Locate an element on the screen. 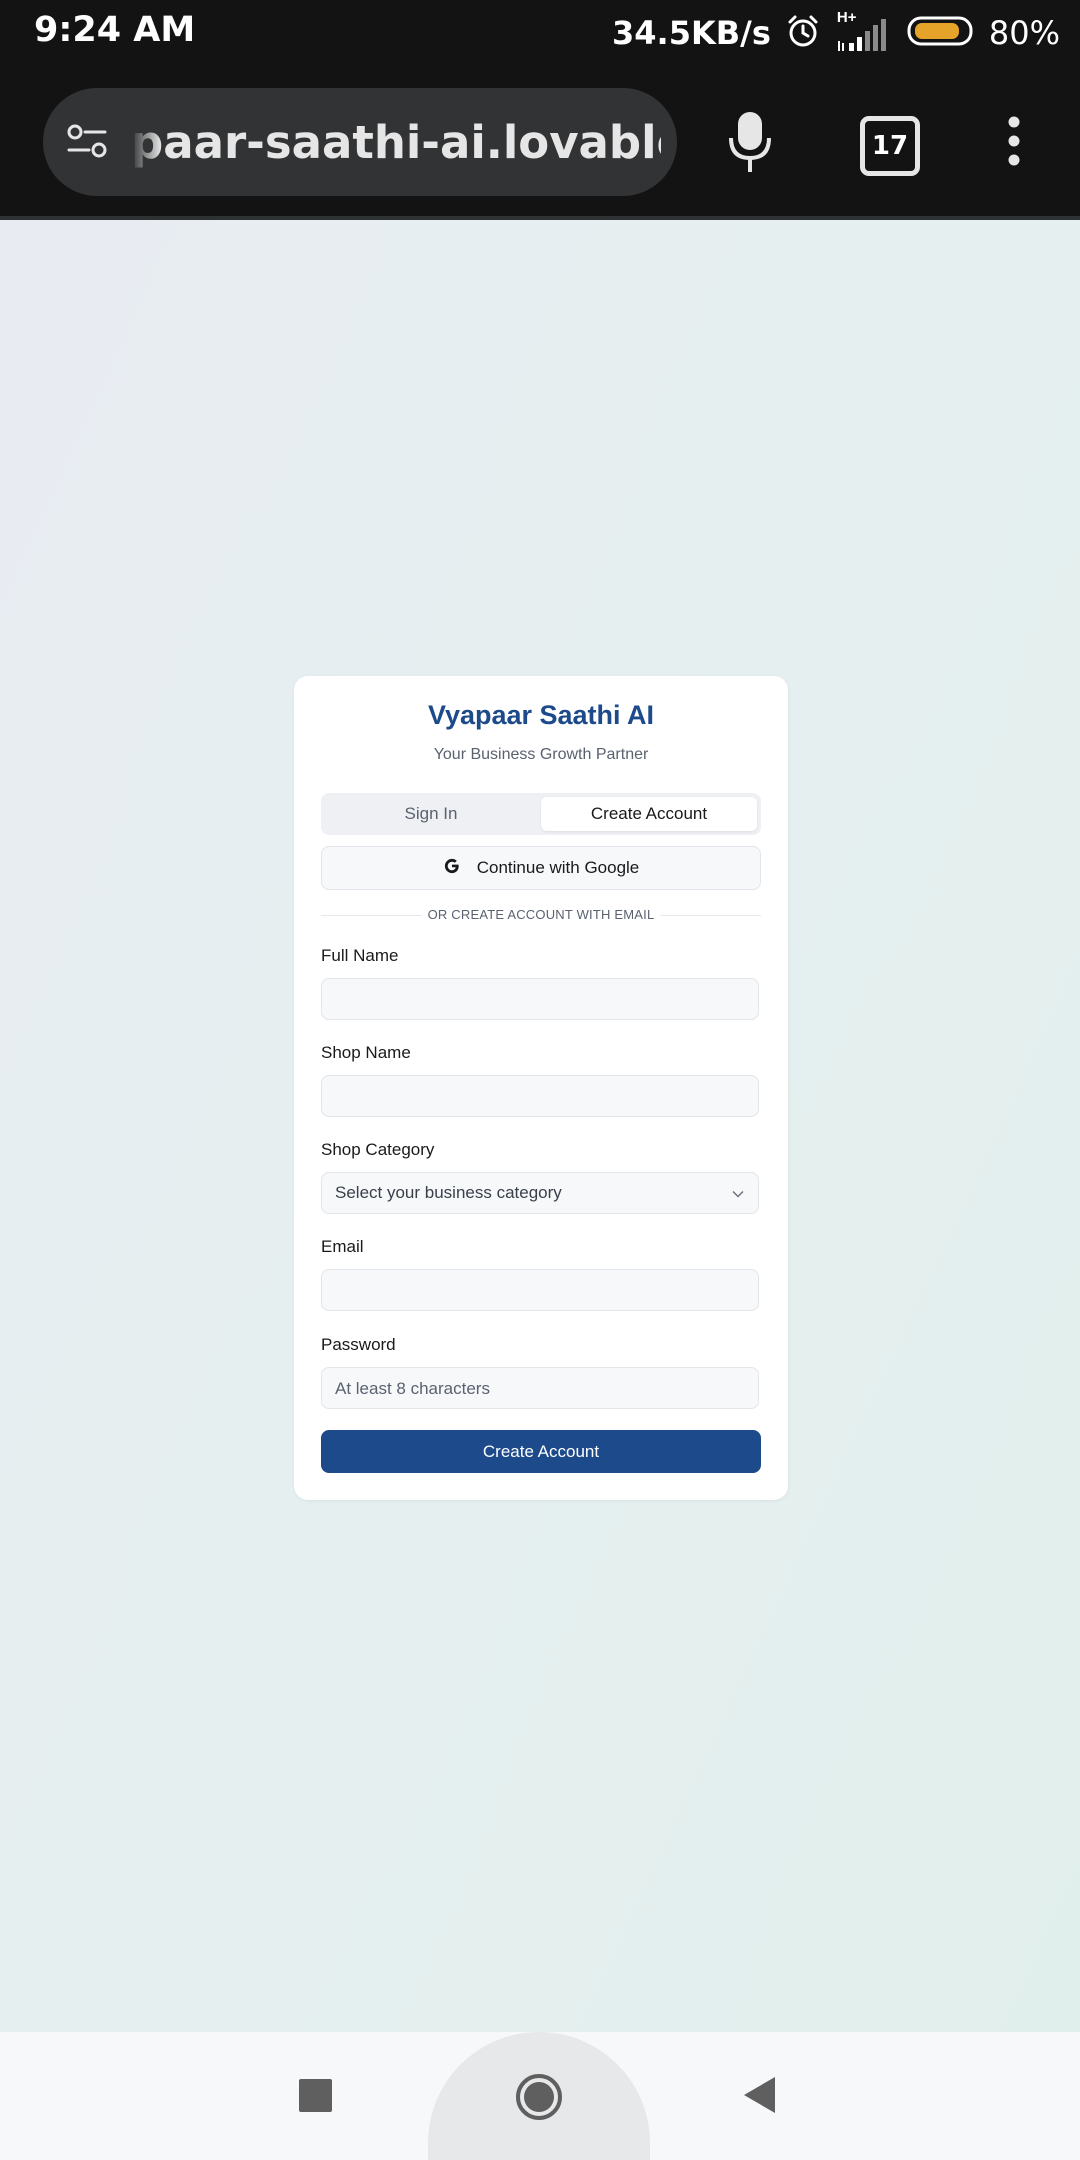  system-nav-bar is located at coordinates (540, 2096).